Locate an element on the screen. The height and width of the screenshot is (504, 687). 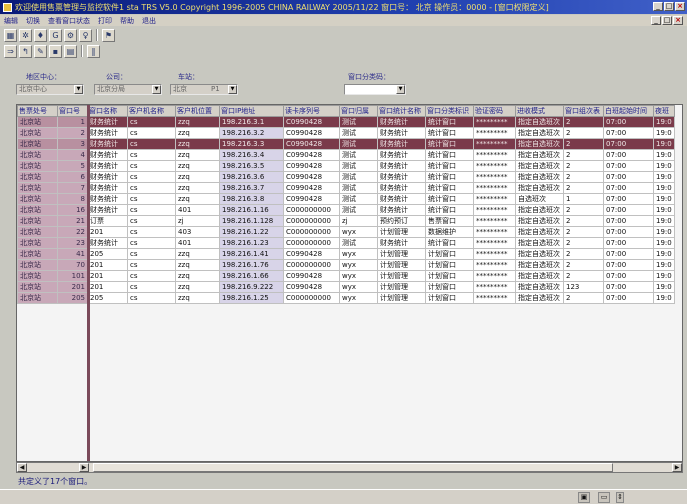
column-header: 进收模式 is located at coordinates (539, 111).